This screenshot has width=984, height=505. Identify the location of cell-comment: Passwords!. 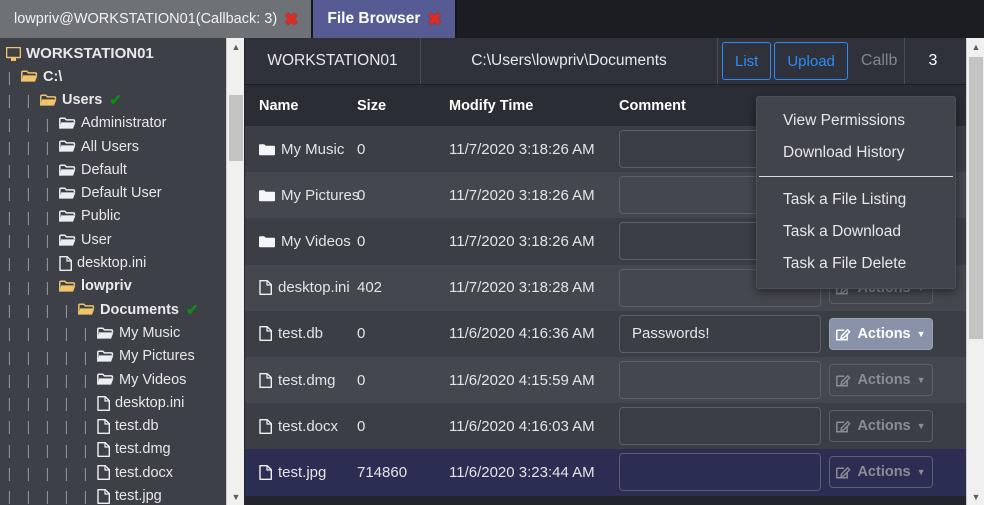
(724, 333).